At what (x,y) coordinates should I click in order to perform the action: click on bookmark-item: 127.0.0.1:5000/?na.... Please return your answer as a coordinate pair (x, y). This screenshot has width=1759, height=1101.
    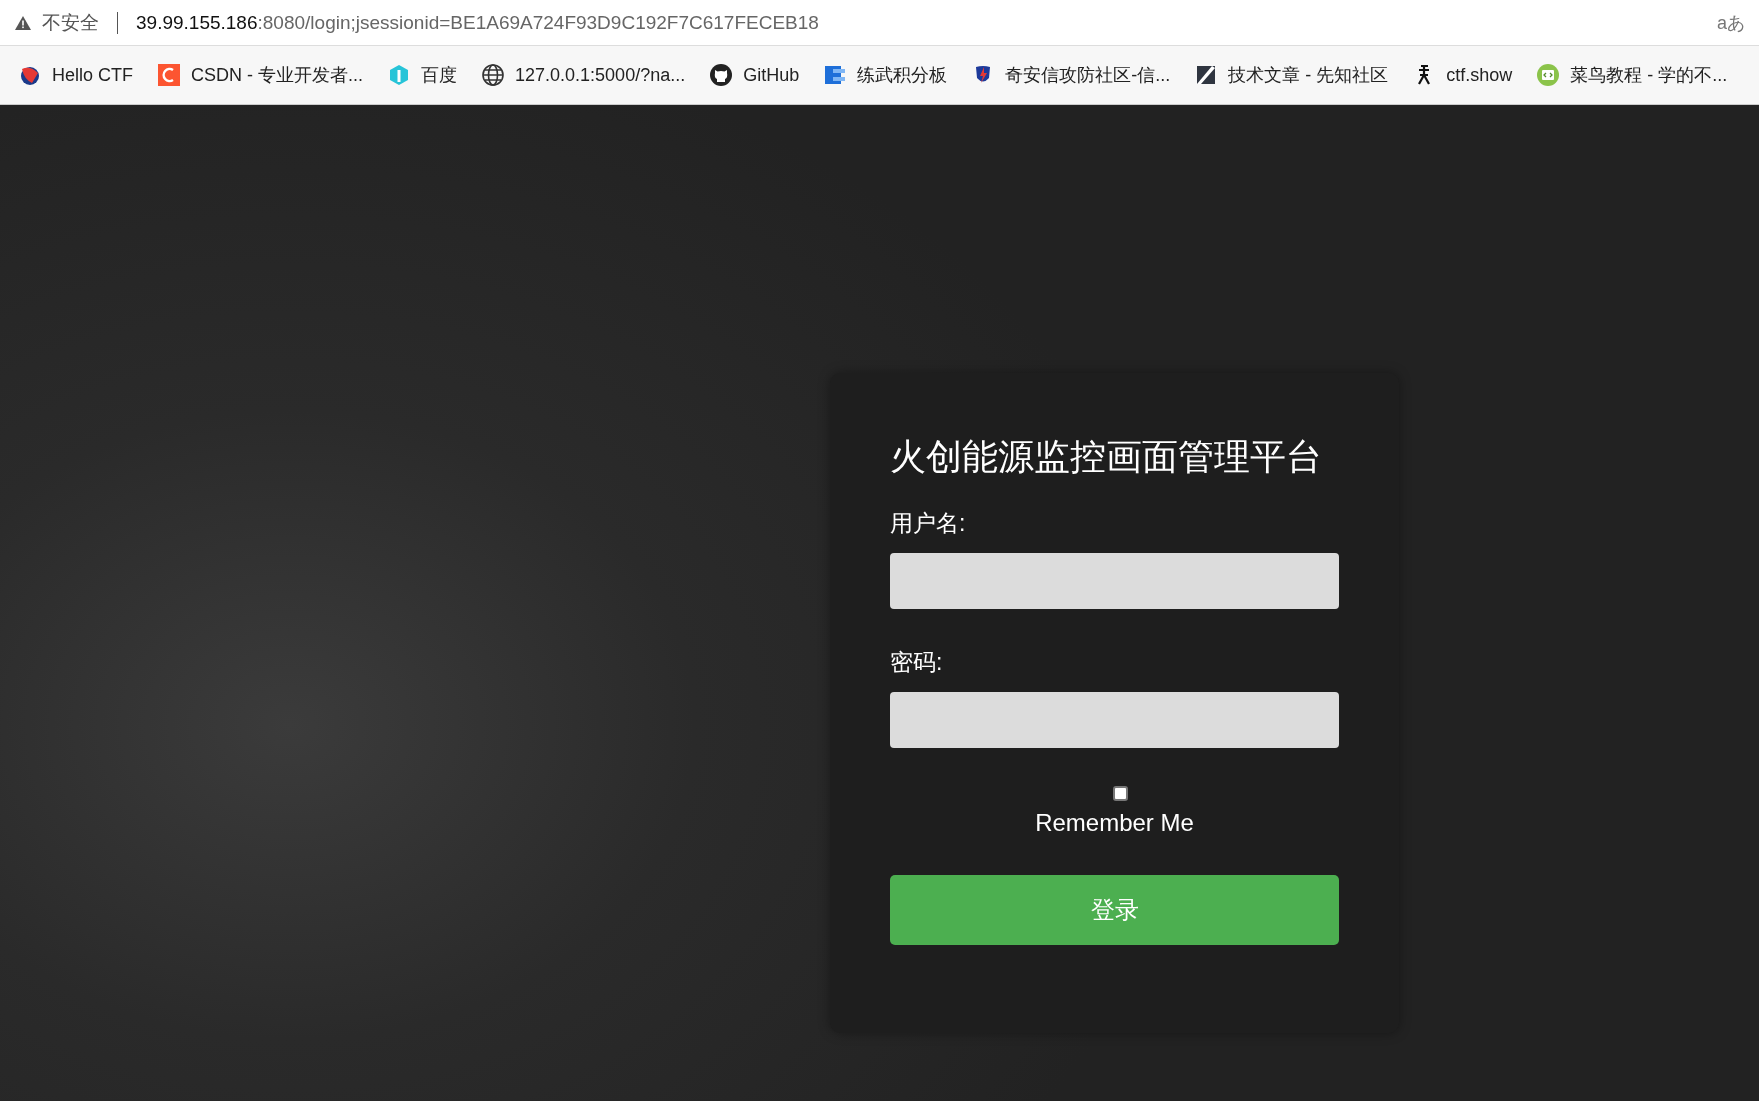
    Looking at the image, I should click on (583, 75).